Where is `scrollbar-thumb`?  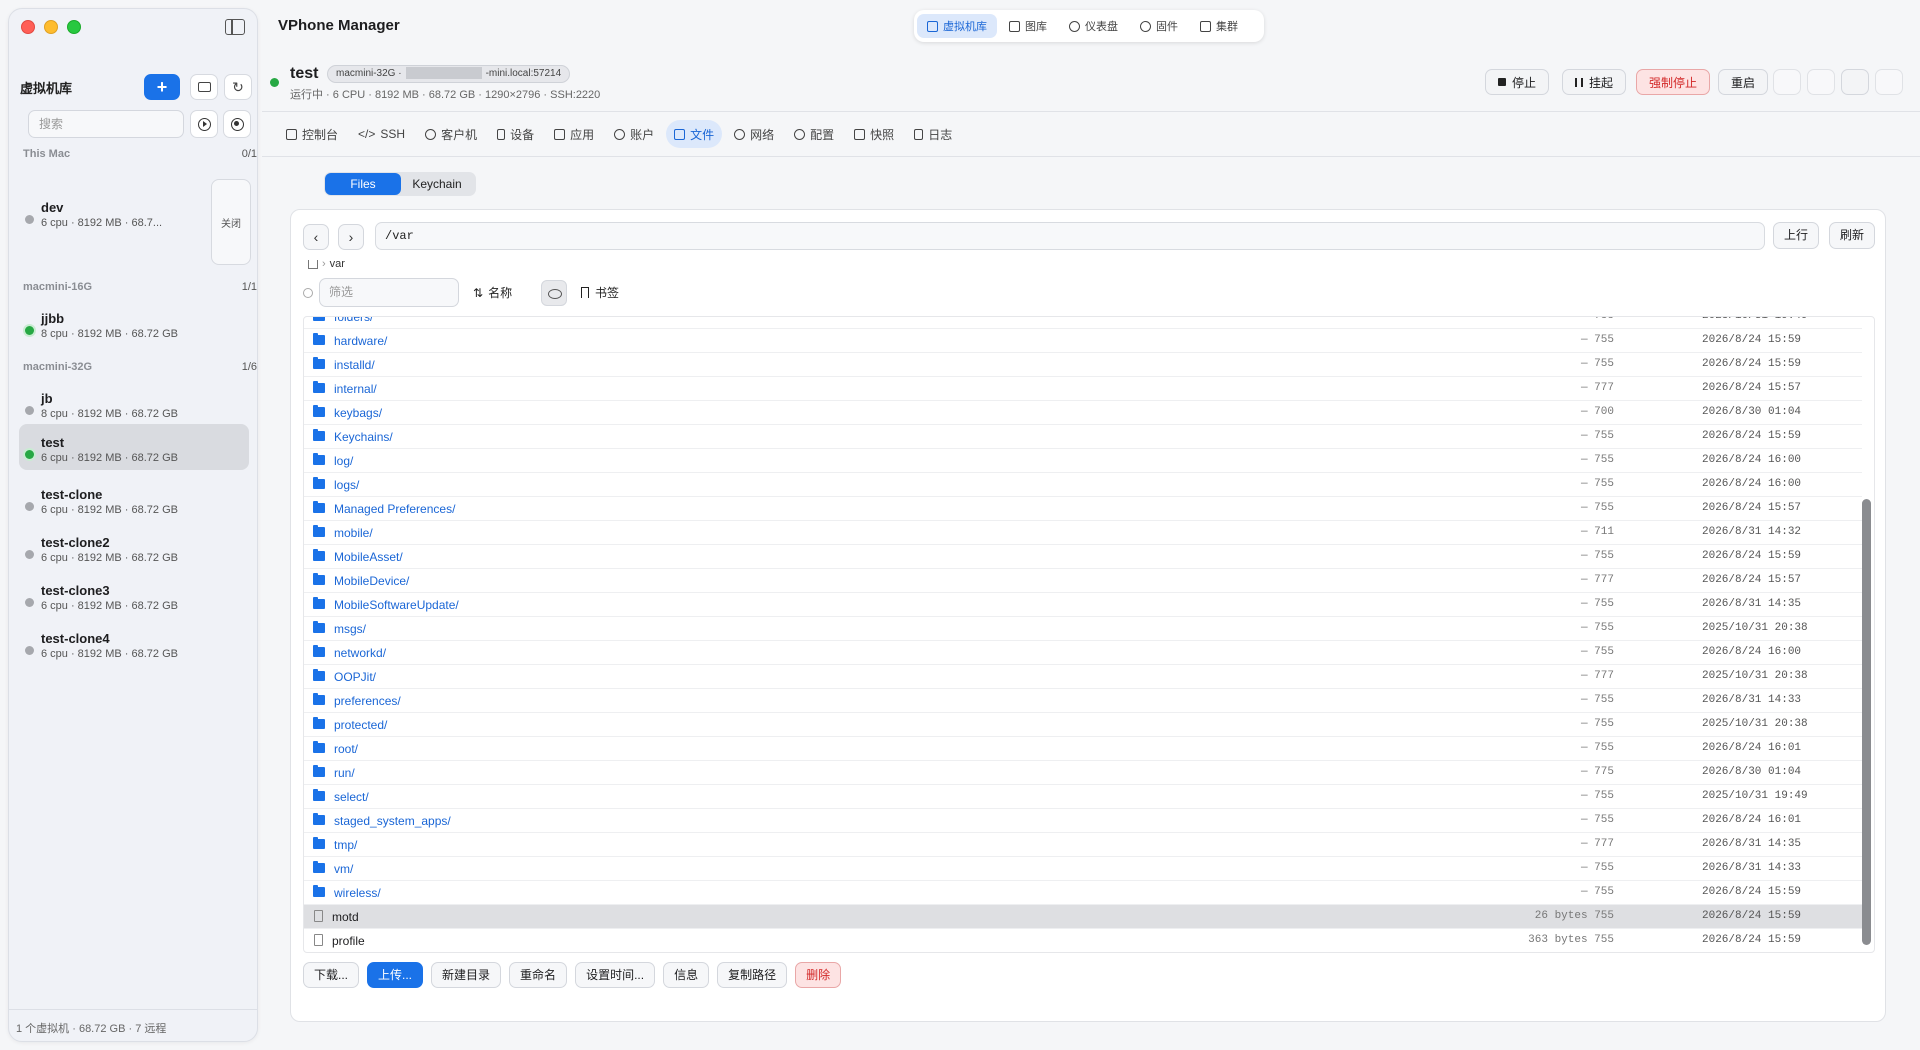 scrollbar-thumb is located at coordinates (1866, 722).